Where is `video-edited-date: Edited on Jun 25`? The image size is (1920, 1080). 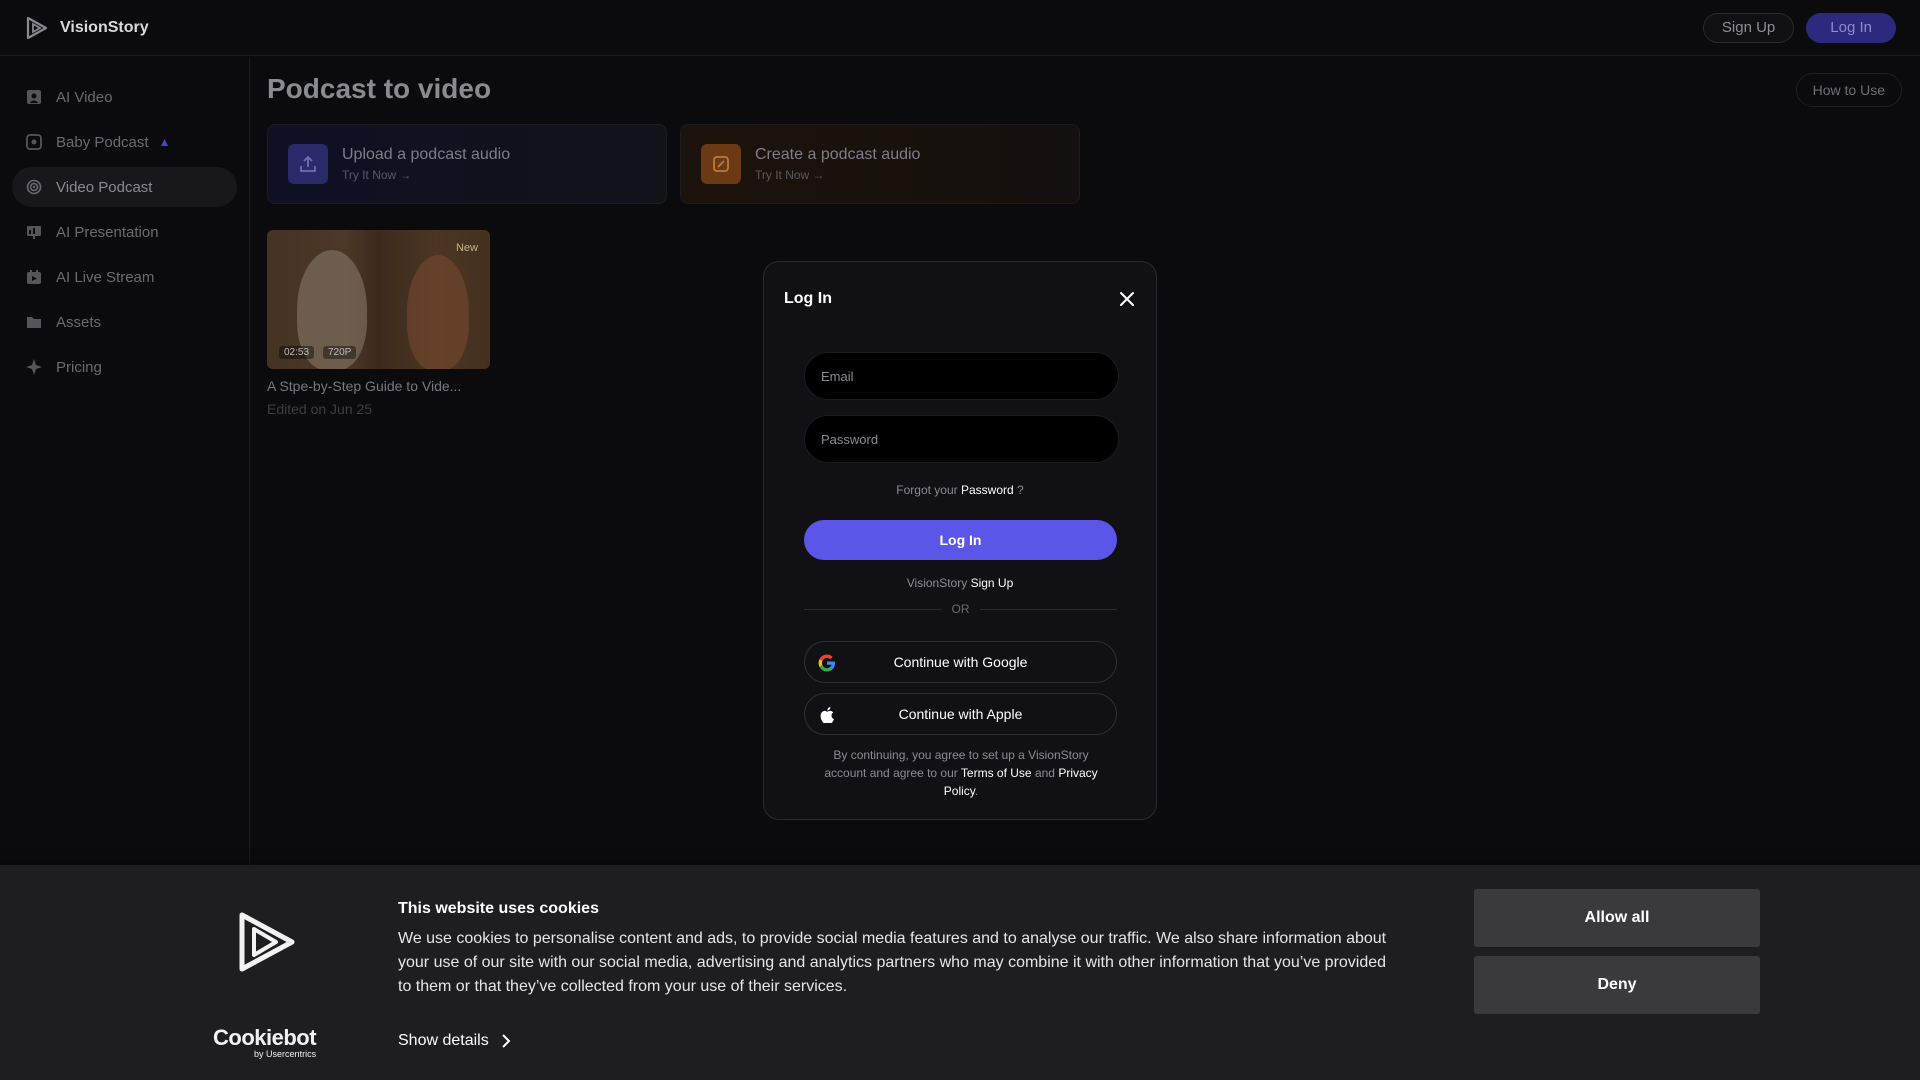 video-edited-date: Edited on Jun 25 is located at coordinates (320, 409).